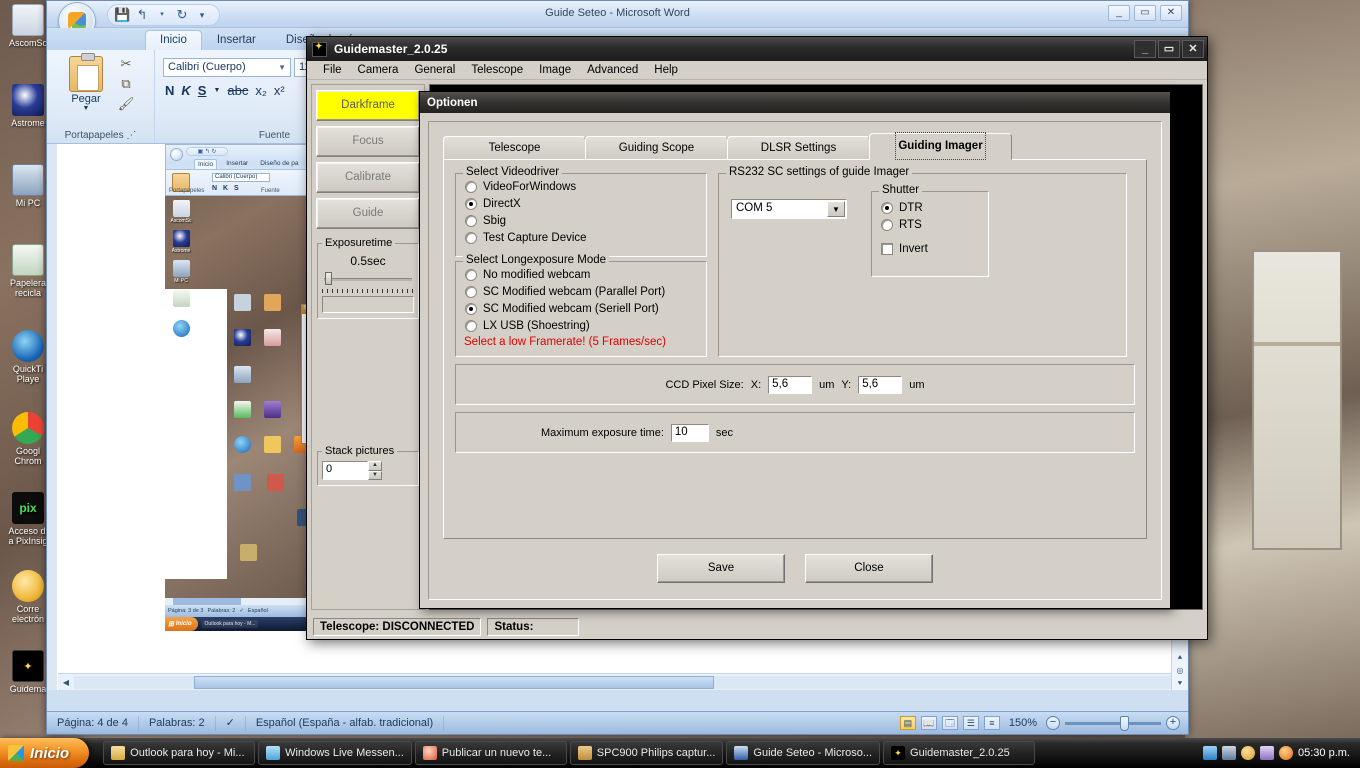  Describe the element at coordinates (555, 70) in the screenshot. I see `menu-image: Image` at that location.